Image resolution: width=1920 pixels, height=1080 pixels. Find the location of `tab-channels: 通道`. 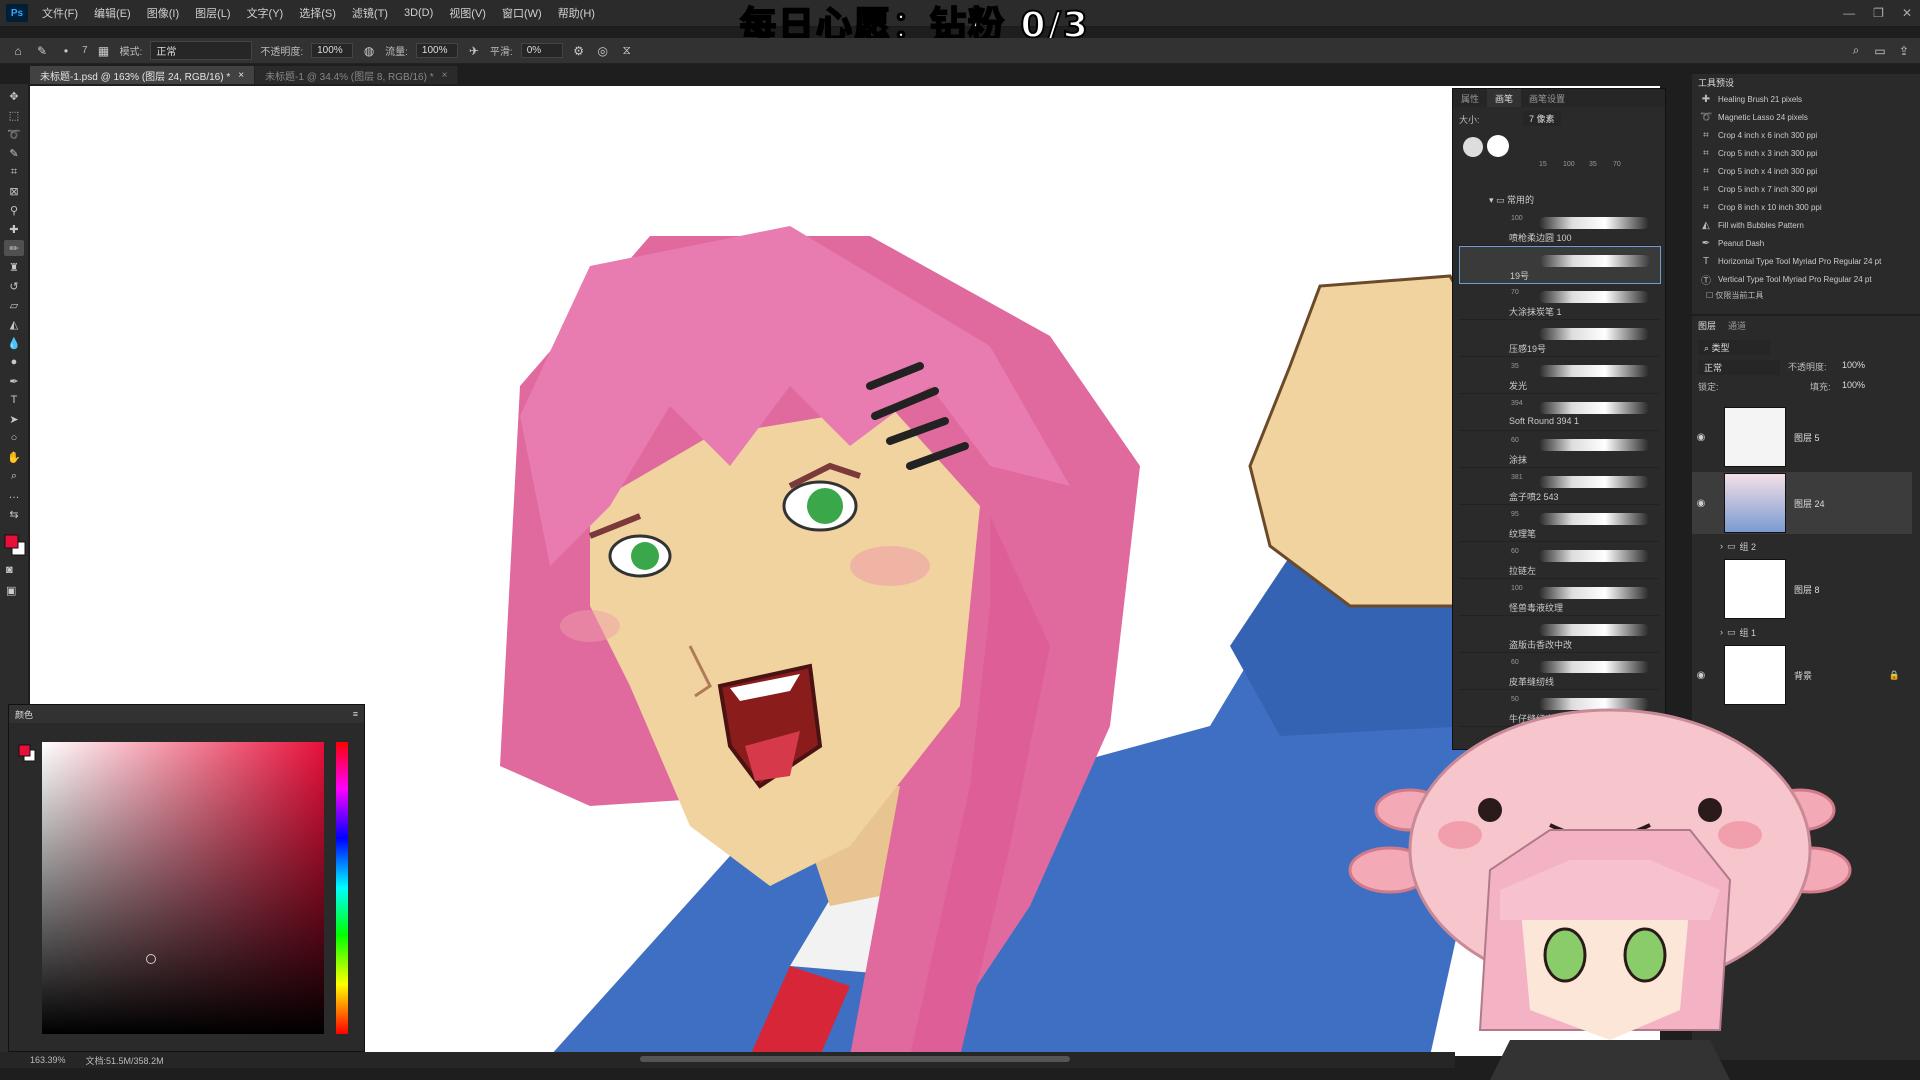

tab-channels: 通道 is located at coordinates (1737, 325).